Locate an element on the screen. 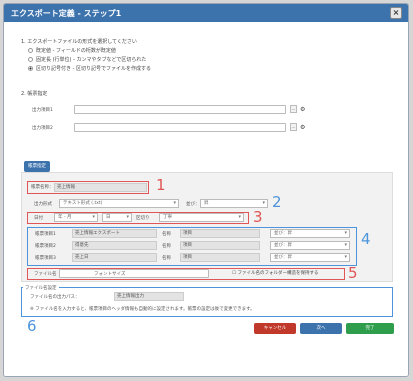 This screenshot has width=413, height=381. output-format-label: 出力形式 is located at coordinates (43, 204).